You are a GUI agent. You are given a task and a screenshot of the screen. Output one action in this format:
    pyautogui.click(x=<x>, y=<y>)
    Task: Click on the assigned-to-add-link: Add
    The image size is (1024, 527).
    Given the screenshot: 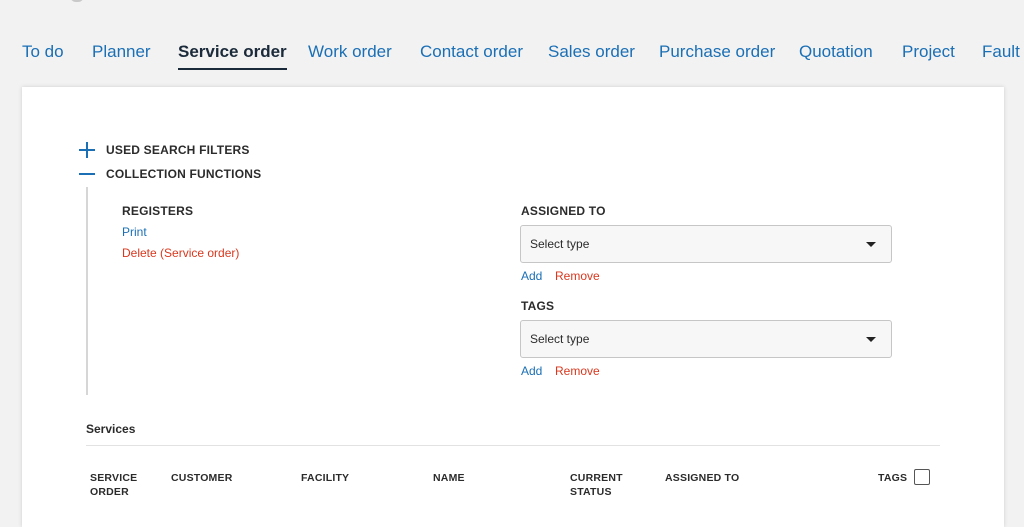 What is the action you would take?
    pyautogui.click(x=531, y=276)
    